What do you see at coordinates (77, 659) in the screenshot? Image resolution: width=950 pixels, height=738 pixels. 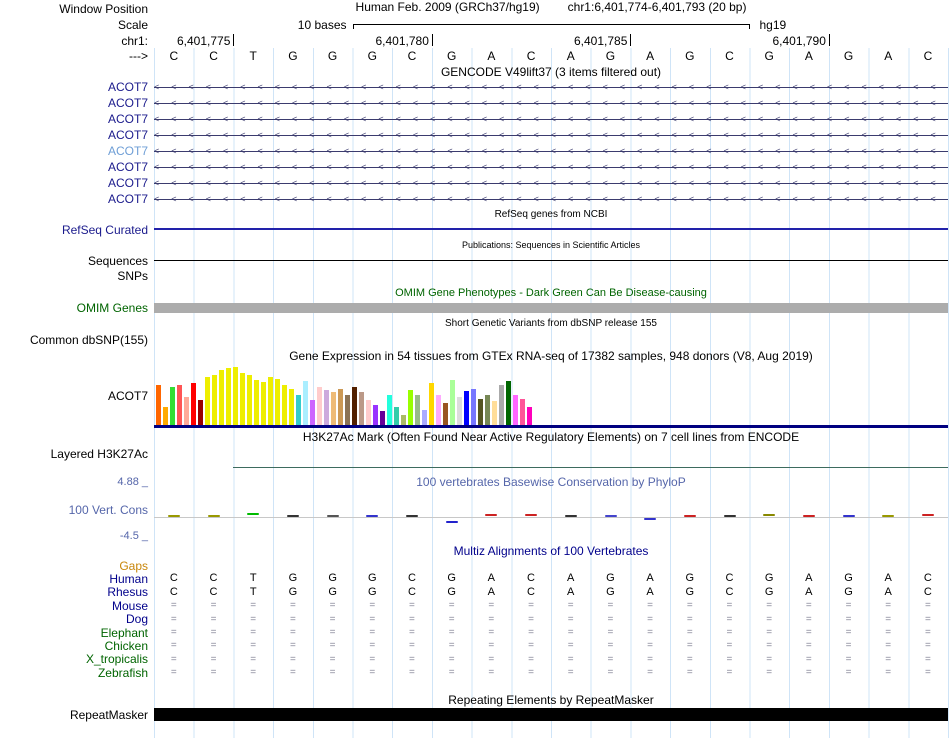 I see `multiz-species-label: X_tropicalis` at bounding box center [77, 659].